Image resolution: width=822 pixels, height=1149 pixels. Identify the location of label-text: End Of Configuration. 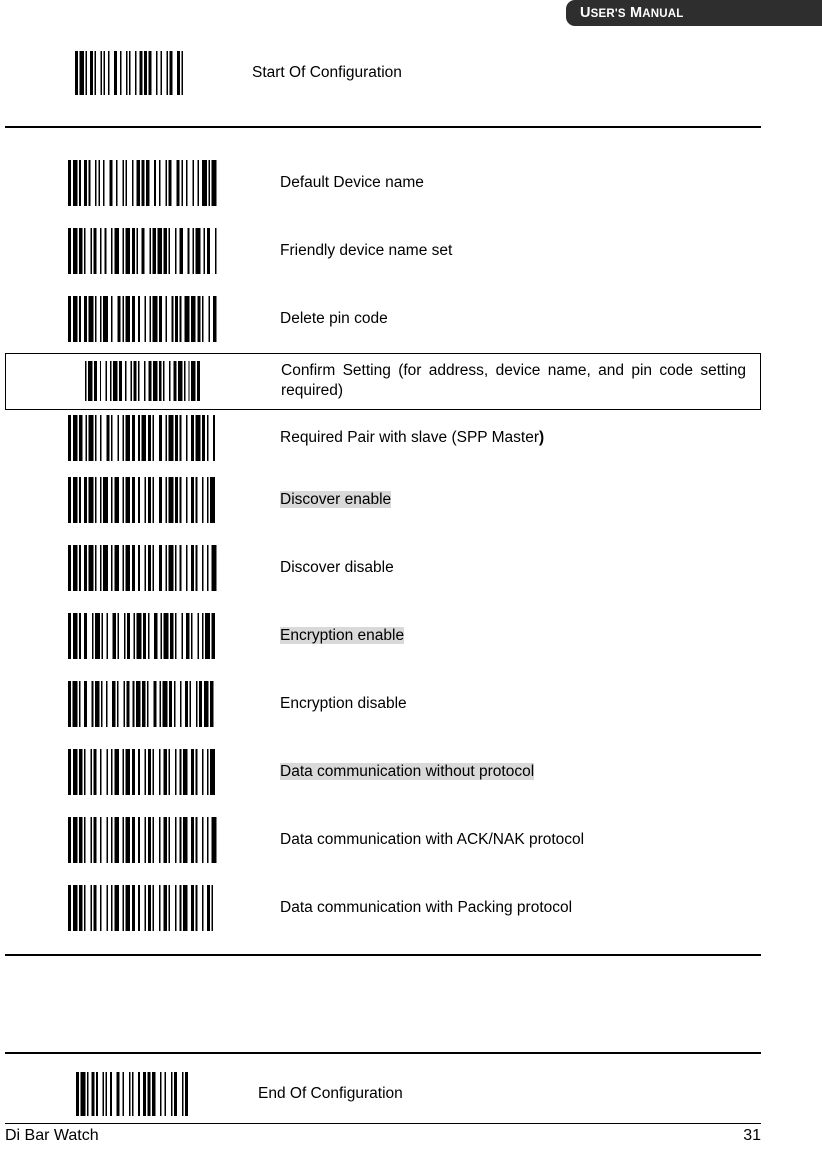
(330, 1093).